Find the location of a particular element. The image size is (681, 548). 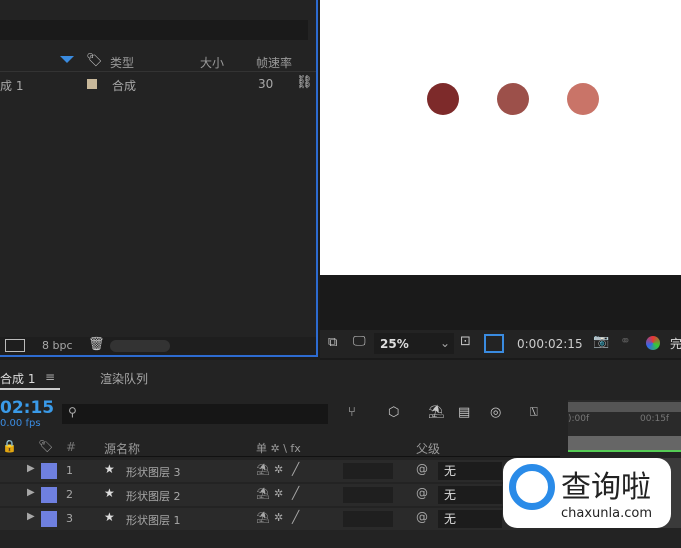

timeline-fps: 0.00 fps is located at coordinates (20, 423).